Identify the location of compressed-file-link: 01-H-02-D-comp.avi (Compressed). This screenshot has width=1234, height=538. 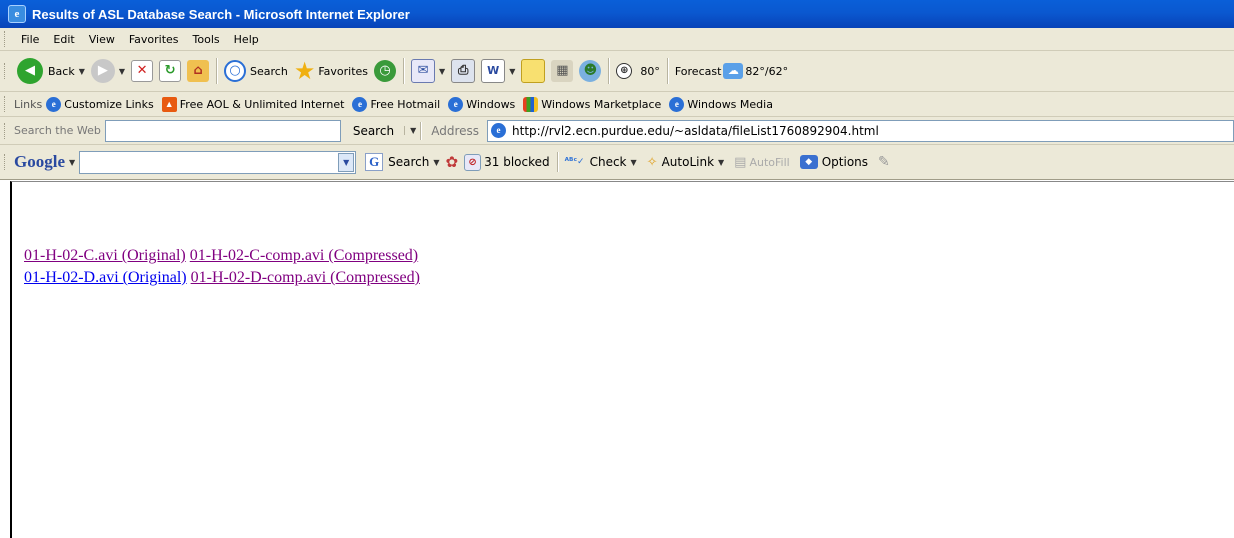
(305, 277).